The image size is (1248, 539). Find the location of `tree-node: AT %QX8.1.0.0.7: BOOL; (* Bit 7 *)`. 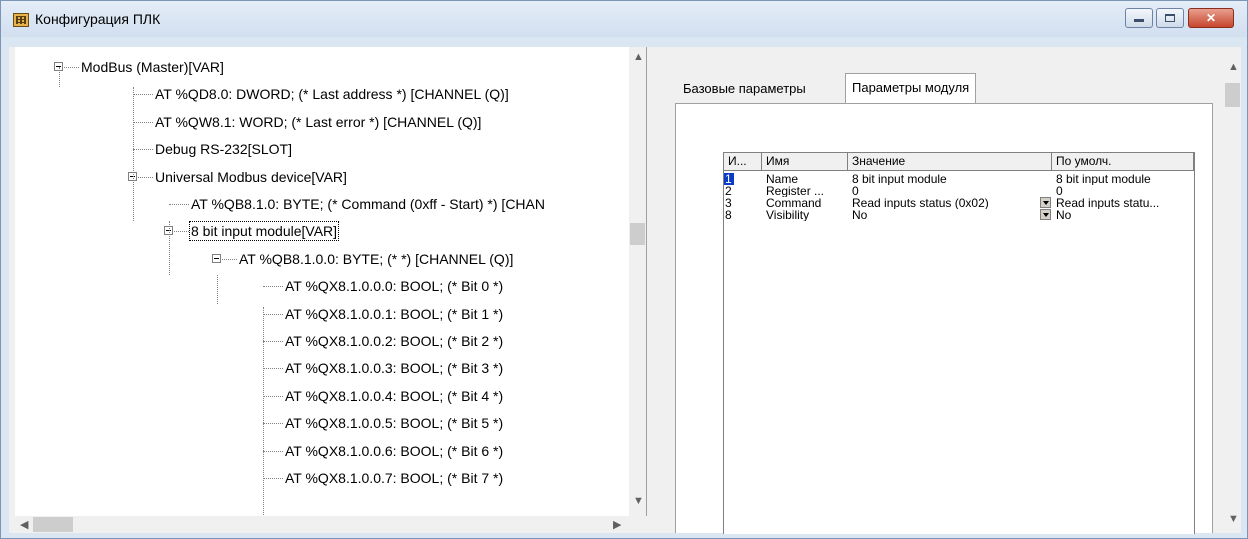

tree-node: AT %QX8.1.0.0.7: BOOL; (* Bit 7 *) is located at coordinates (394, 478).